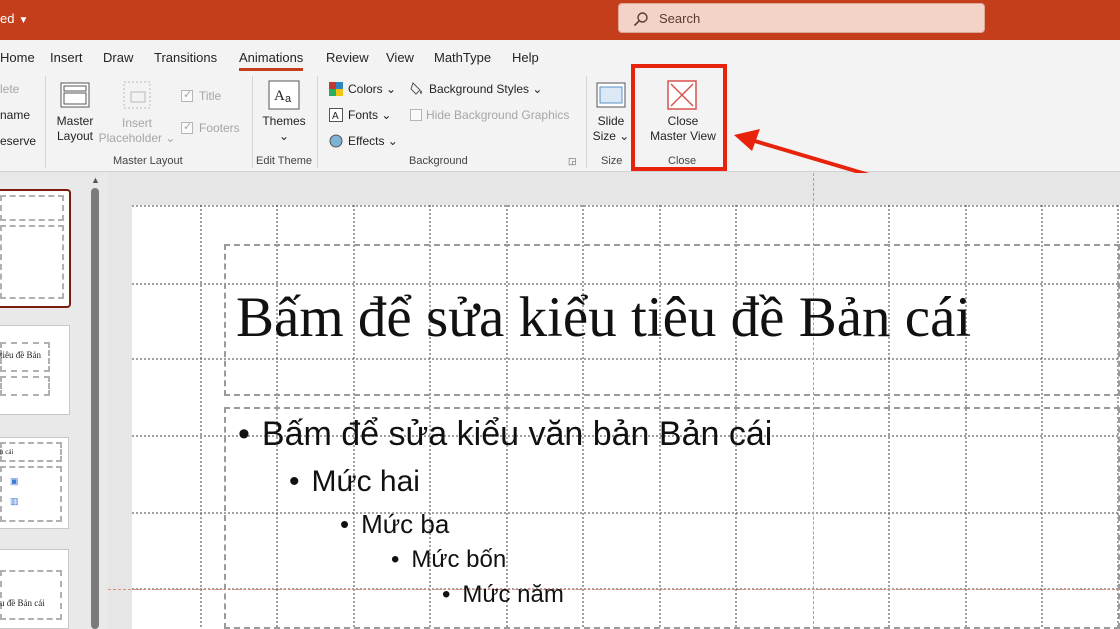 The width and height of the screenshot is (1120, 629). What do you see at coordinates (95, 180) in the screenshot?
I see `scroll-up-icon: ▲` at bounding box center [95, 180].